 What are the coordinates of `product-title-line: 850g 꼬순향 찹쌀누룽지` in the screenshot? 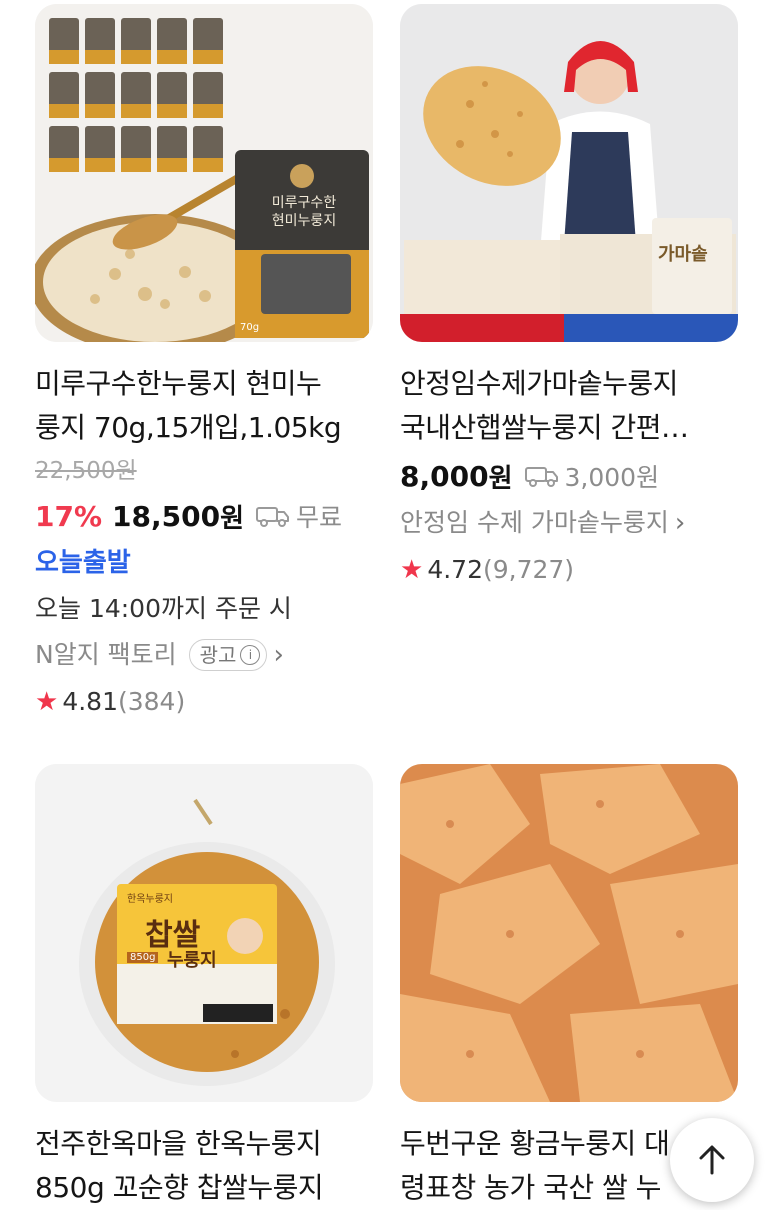 It's located at (179, 1187).